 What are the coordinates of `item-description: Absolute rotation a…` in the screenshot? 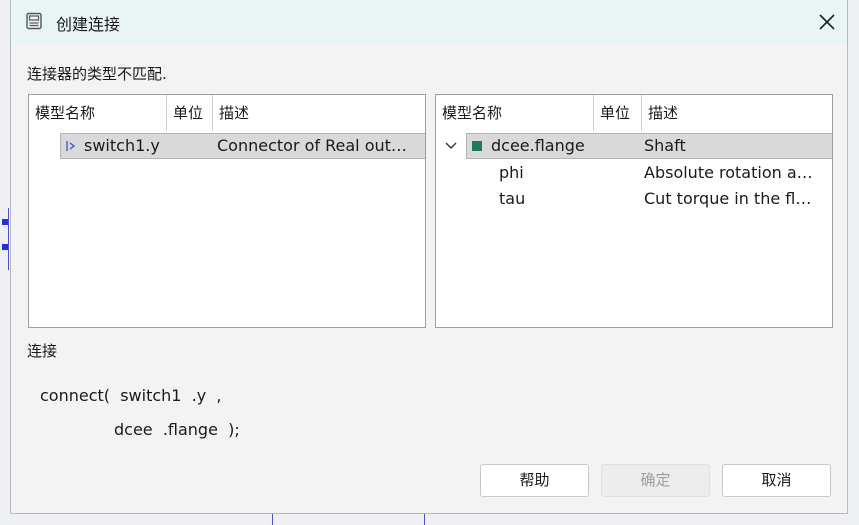 It's located at (728, 172).